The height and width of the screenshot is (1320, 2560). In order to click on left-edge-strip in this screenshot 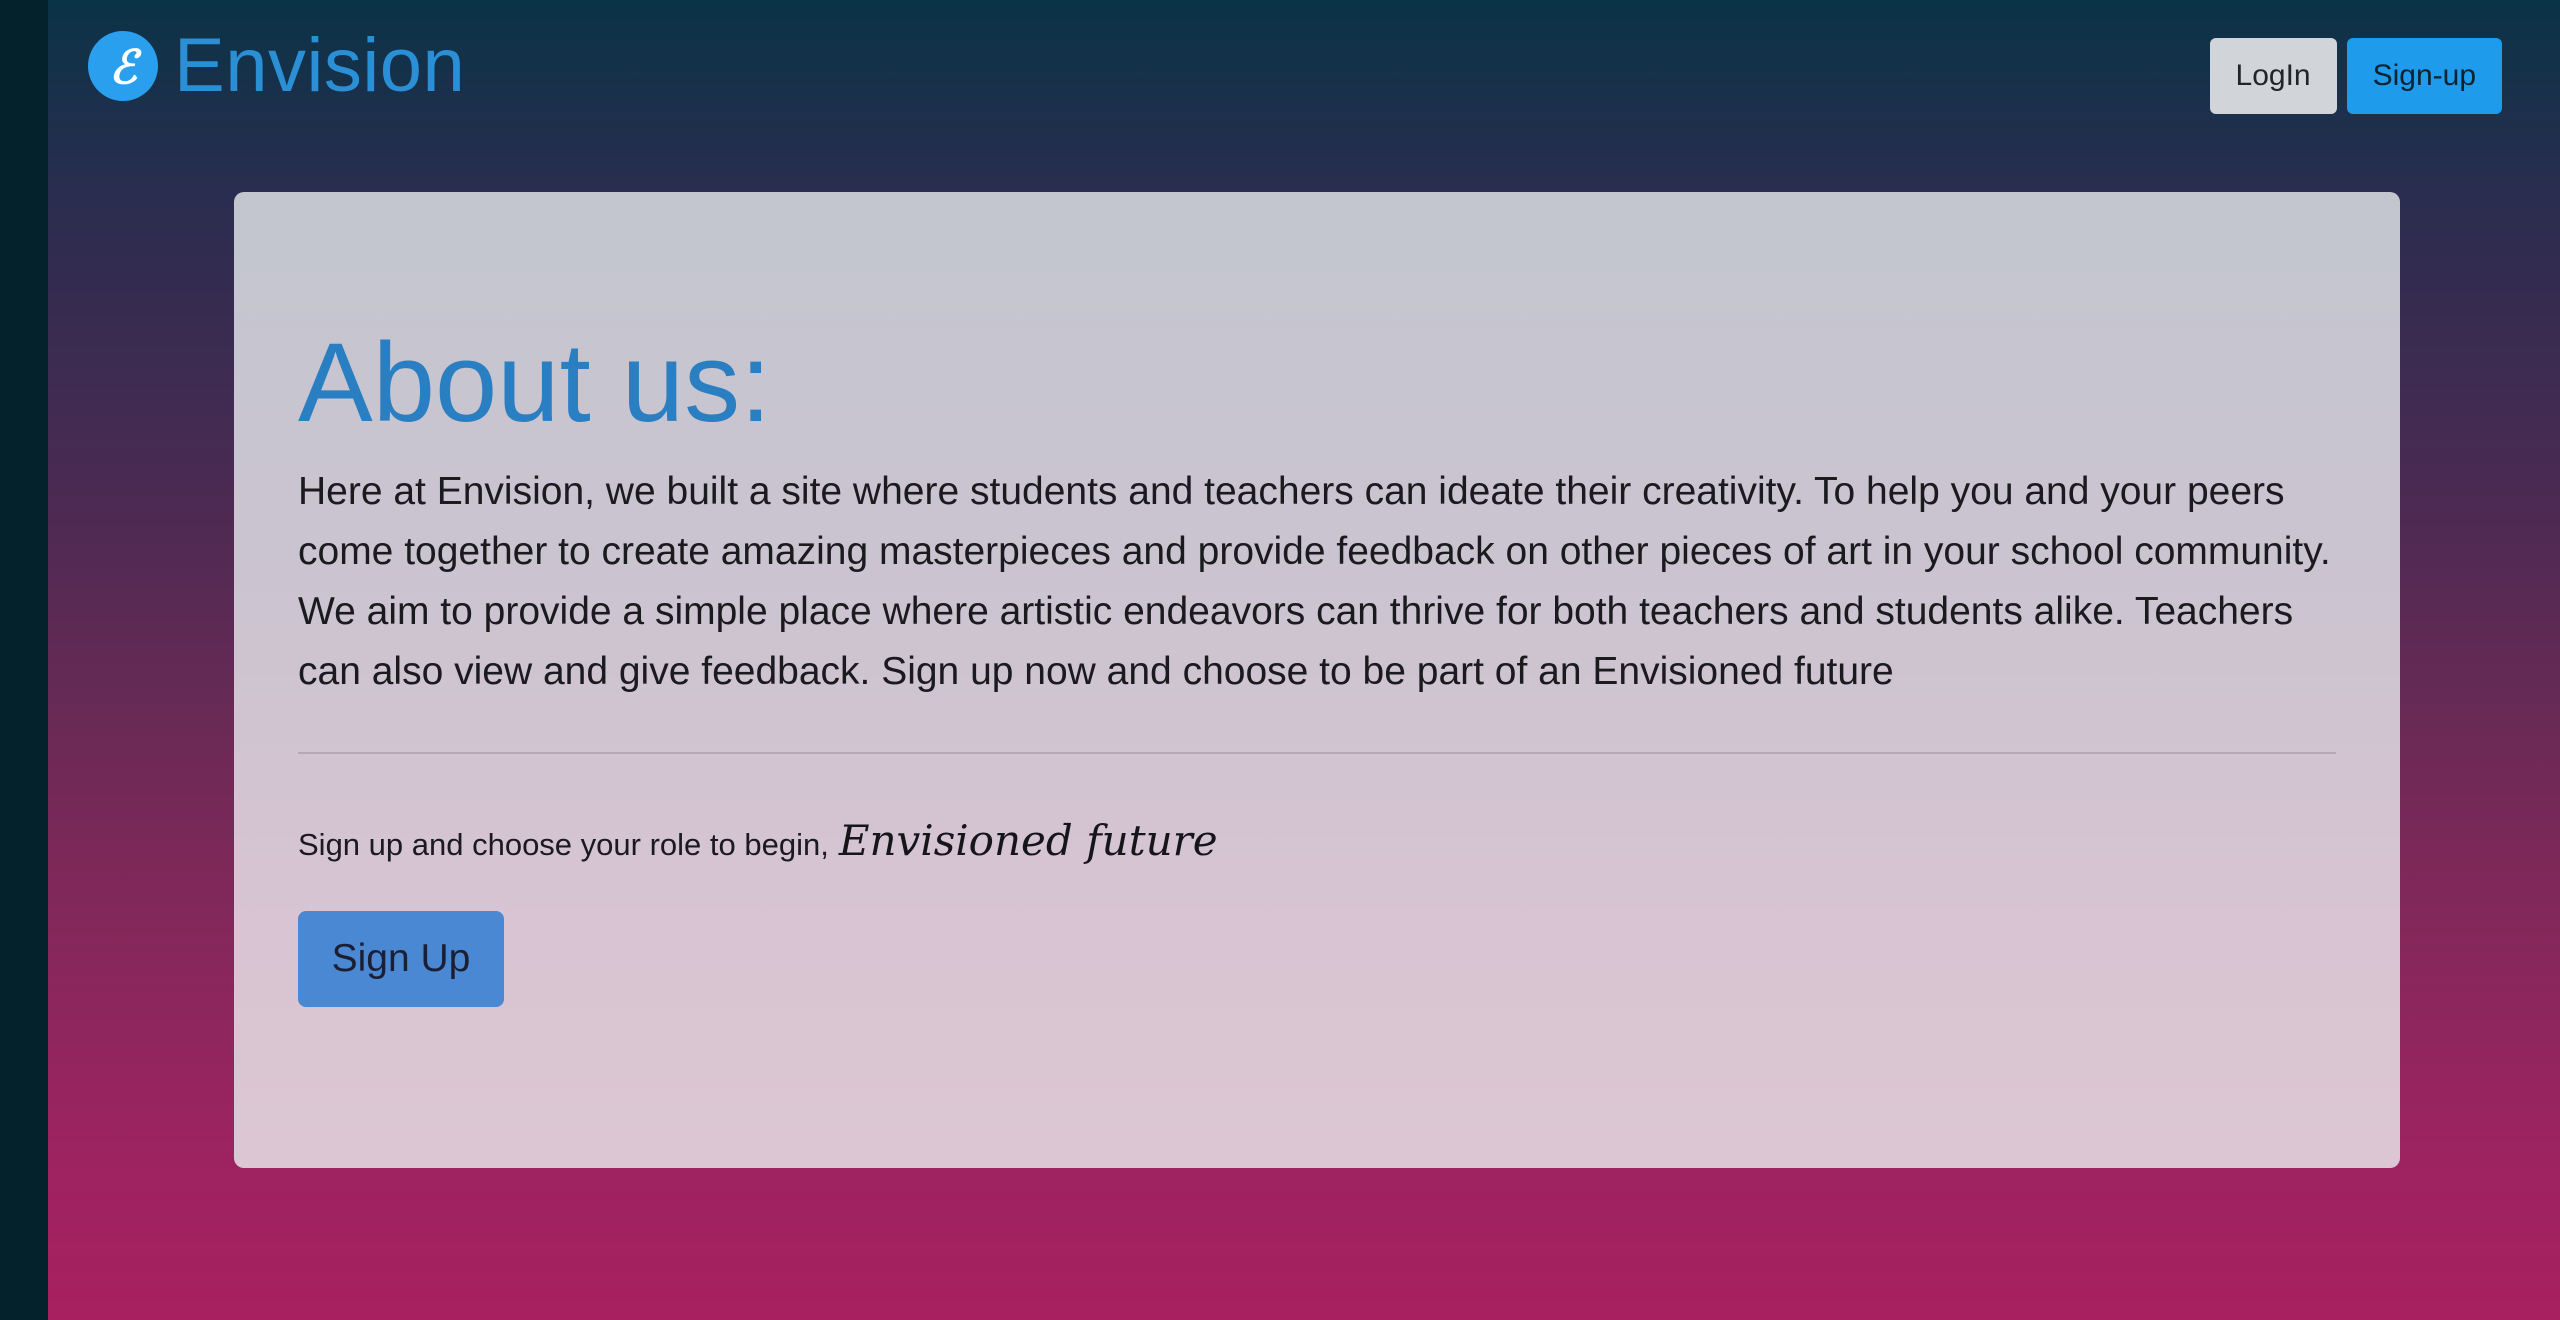, I will do `click(24, 660)`.